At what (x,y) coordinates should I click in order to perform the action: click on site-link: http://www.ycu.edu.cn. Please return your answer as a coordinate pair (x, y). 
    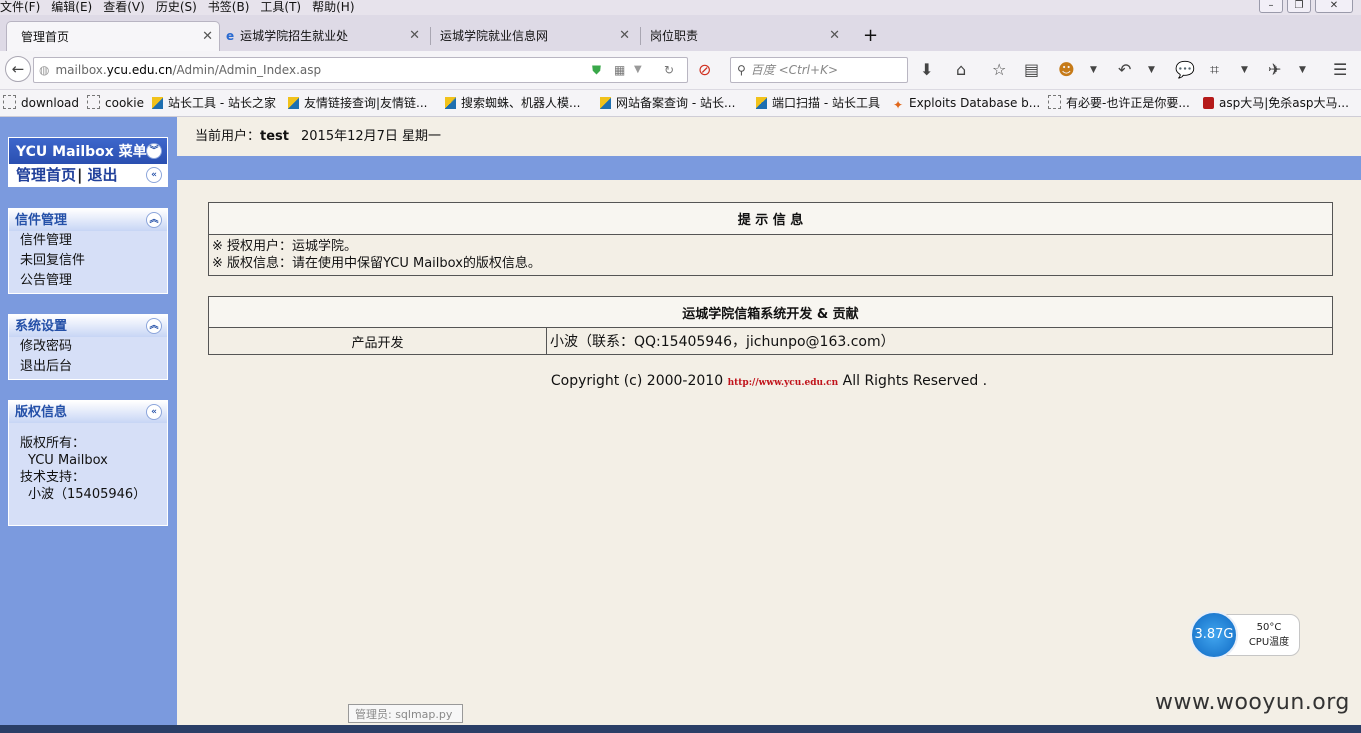
    Looking at the image, I should click on (783, 383).